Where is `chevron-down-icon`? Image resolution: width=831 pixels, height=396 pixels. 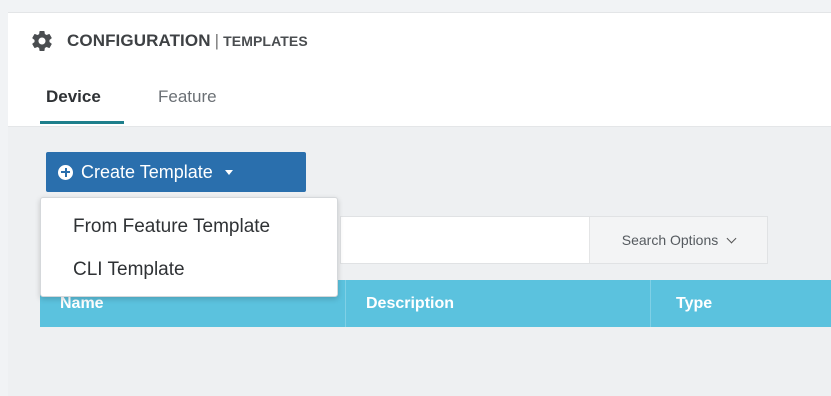 chevron-down-icon is located at coordinates (731, 238).